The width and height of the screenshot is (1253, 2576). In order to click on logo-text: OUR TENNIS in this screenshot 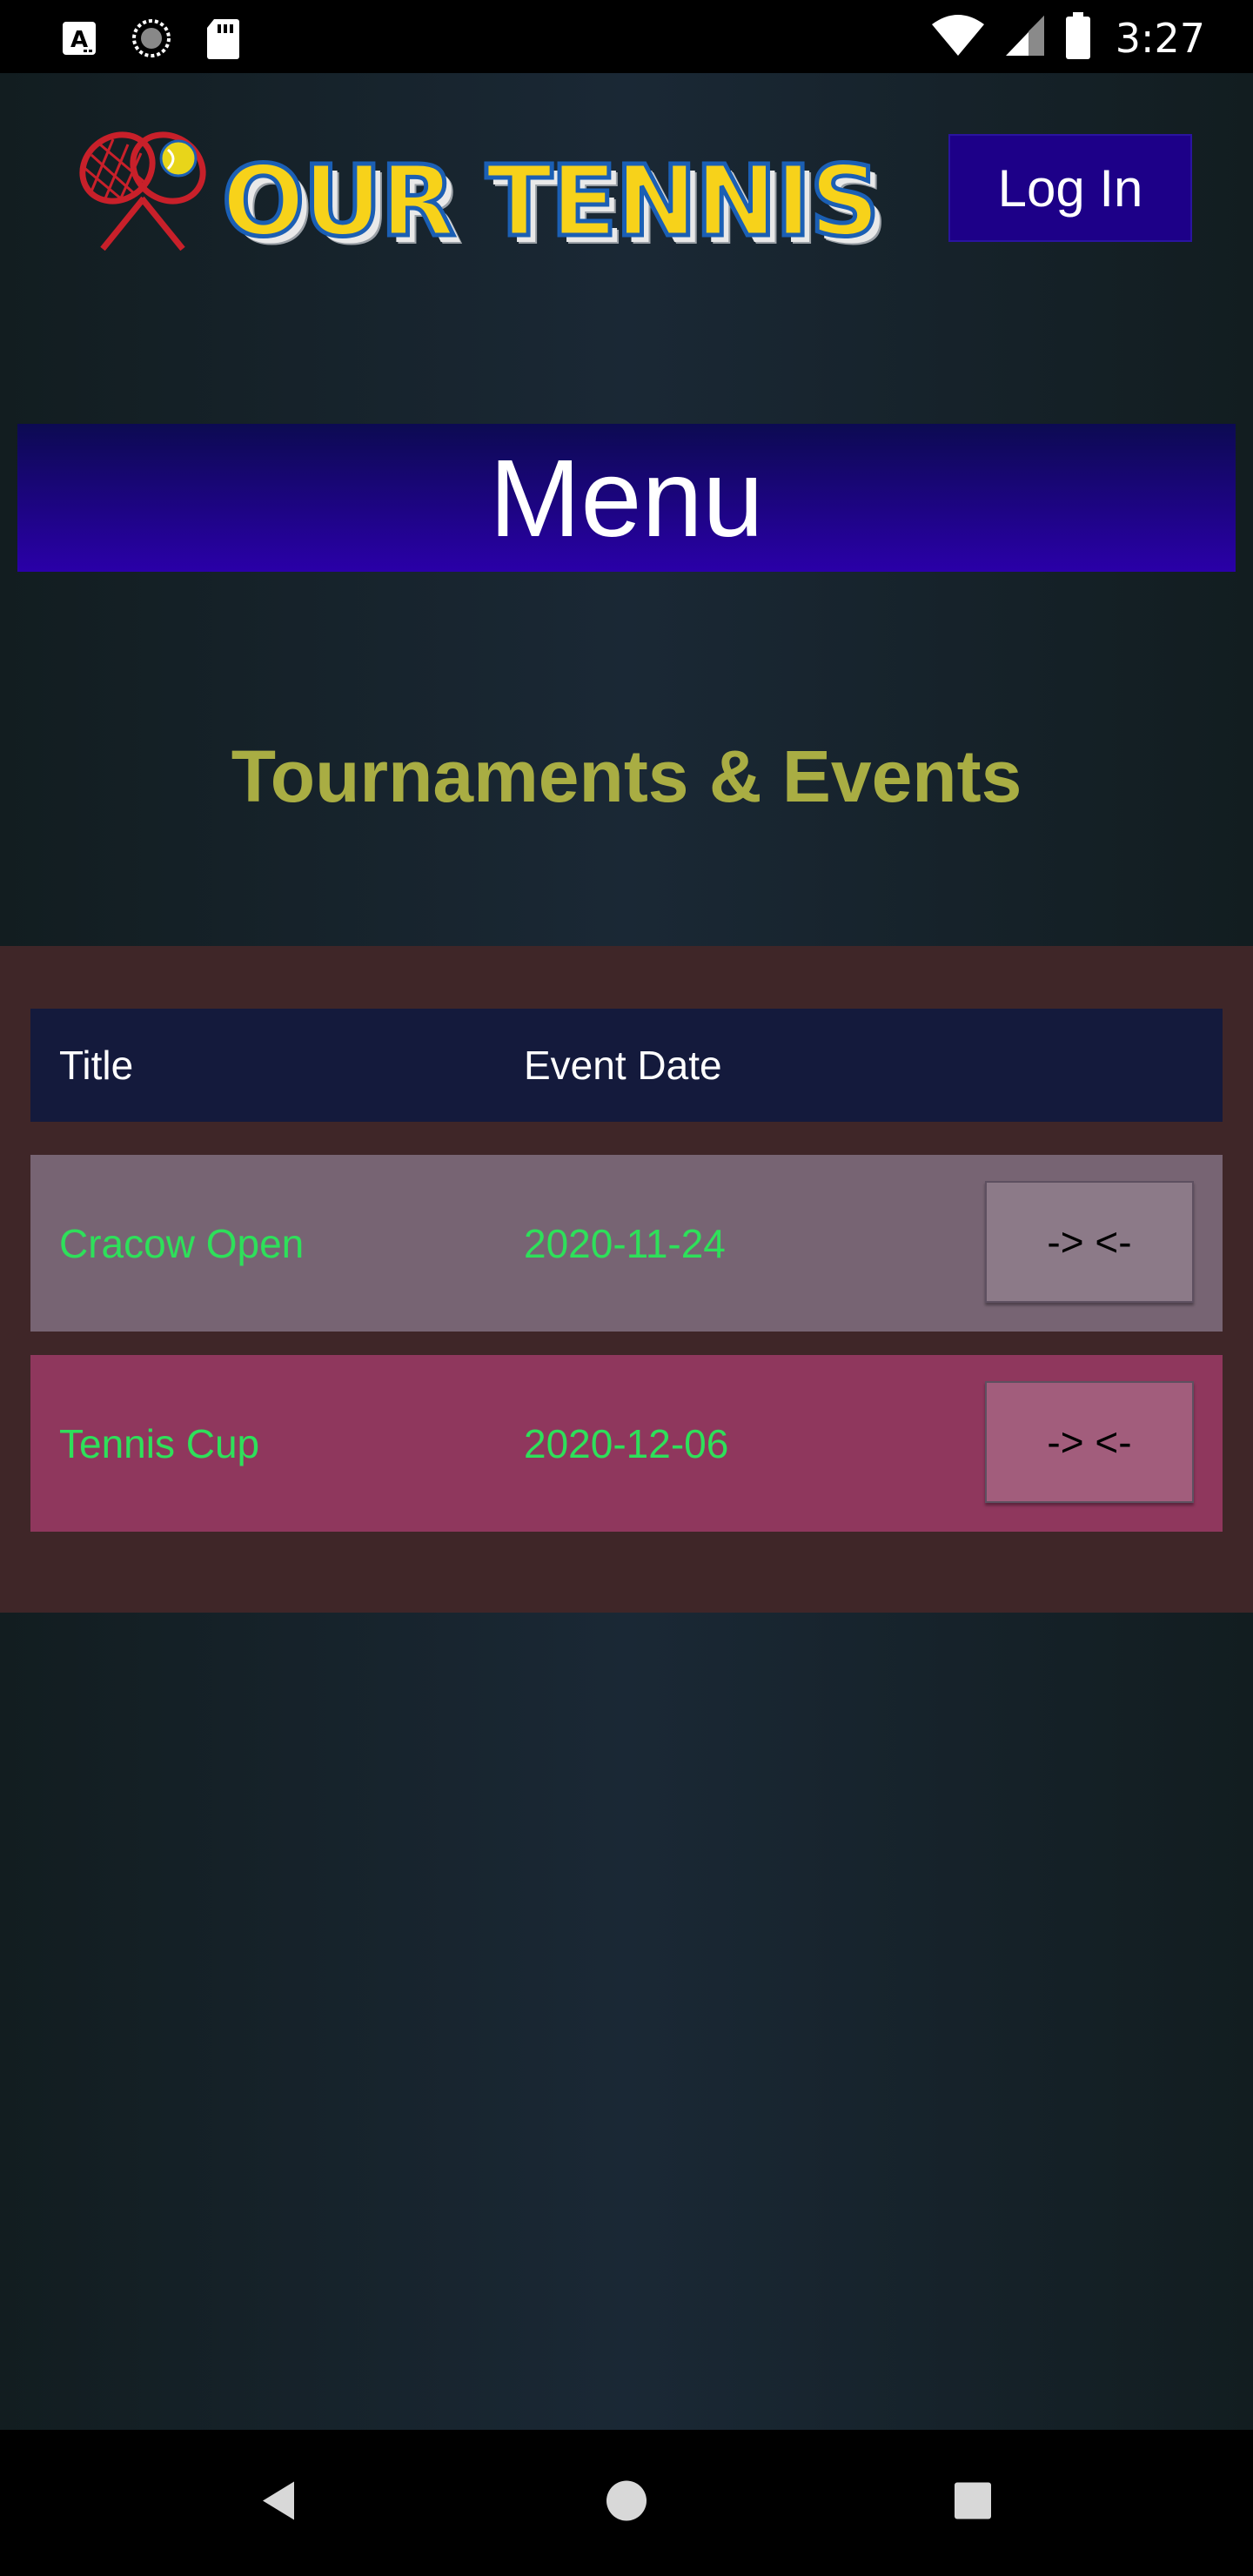, I will do `click(550, 201)`.